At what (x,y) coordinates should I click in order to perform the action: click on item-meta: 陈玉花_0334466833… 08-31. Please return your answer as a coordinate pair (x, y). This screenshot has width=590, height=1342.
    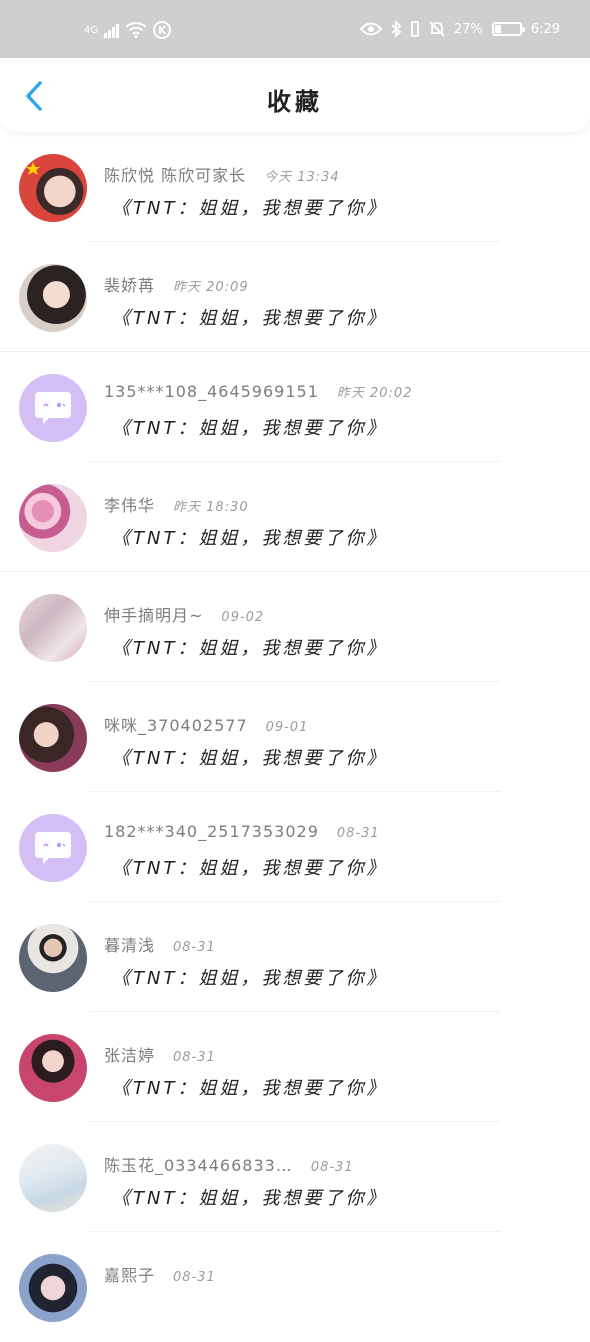
    Looking at the image, I should click on (229, 1164).